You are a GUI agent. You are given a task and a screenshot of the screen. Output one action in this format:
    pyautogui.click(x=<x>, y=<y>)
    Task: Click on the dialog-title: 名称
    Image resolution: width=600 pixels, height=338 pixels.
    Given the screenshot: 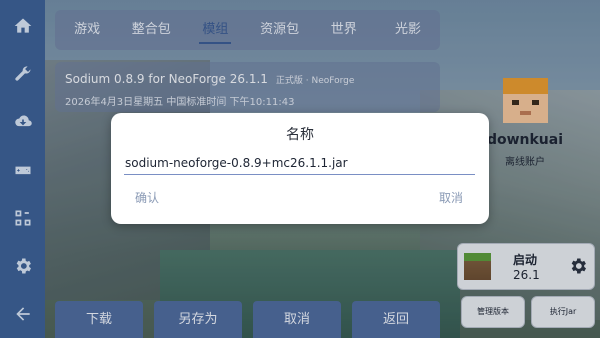 What is the action you would take?
    pyautogui.click(x=300, y=135)
    